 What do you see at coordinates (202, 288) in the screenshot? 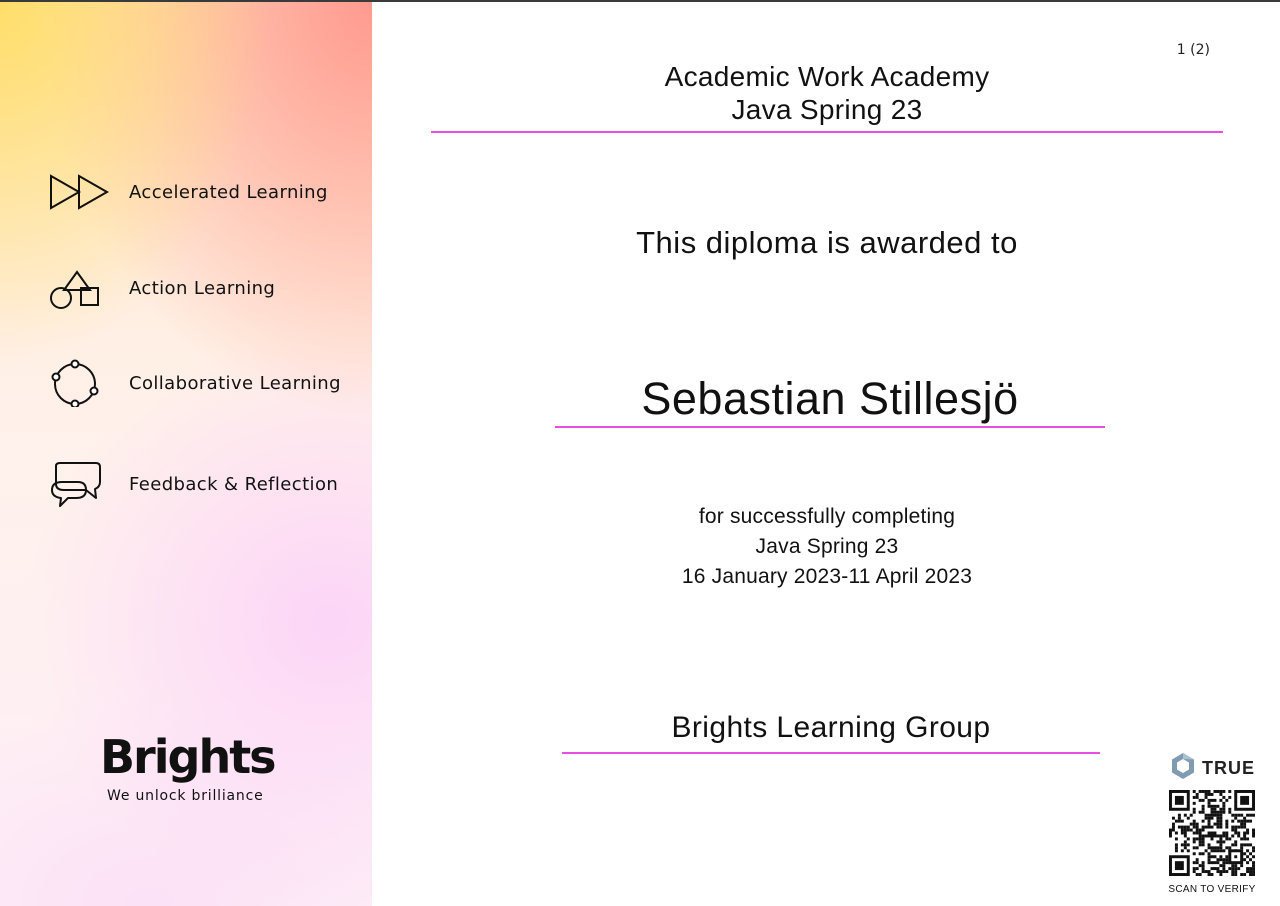
I see `feature-label: Action Learning` at bounding box center [202, 288].